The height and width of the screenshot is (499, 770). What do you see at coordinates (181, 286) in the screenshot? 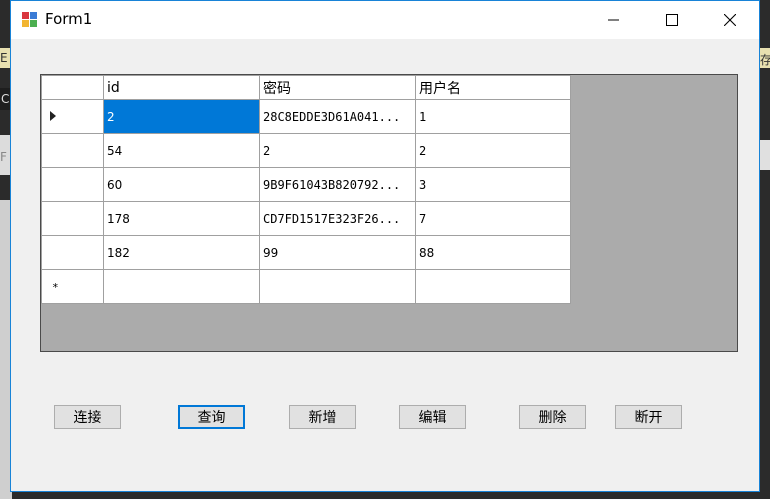
I see `cell-id-new` at bounding box center [181, 286].